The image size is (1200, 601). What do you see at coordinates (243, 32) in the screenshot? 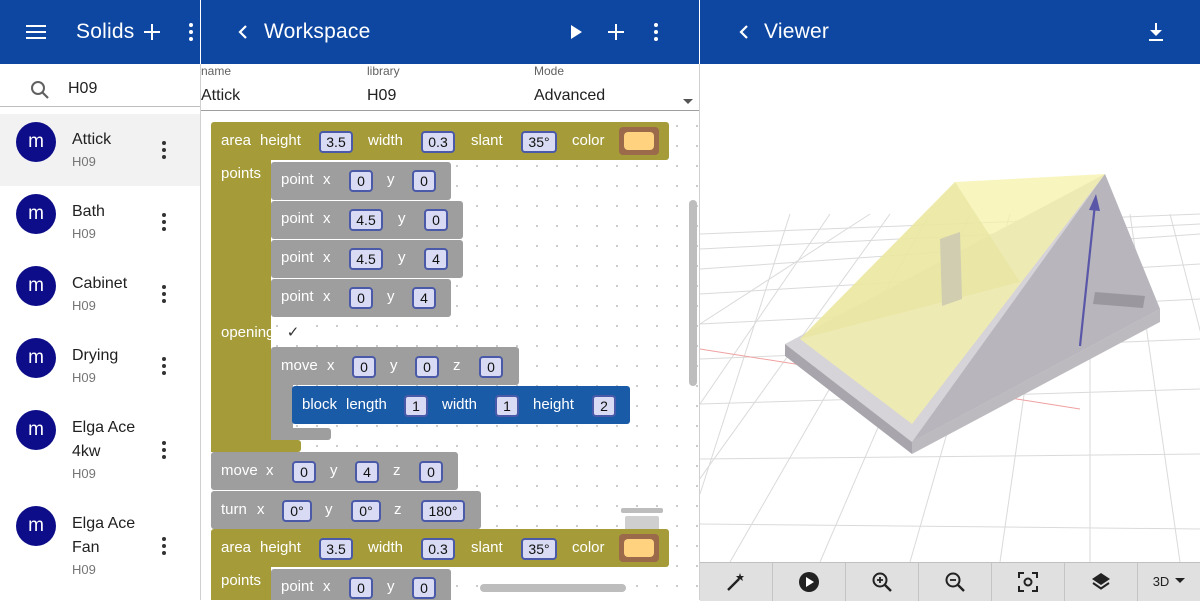
I see `back-icon` at bounding box center [243, 32].